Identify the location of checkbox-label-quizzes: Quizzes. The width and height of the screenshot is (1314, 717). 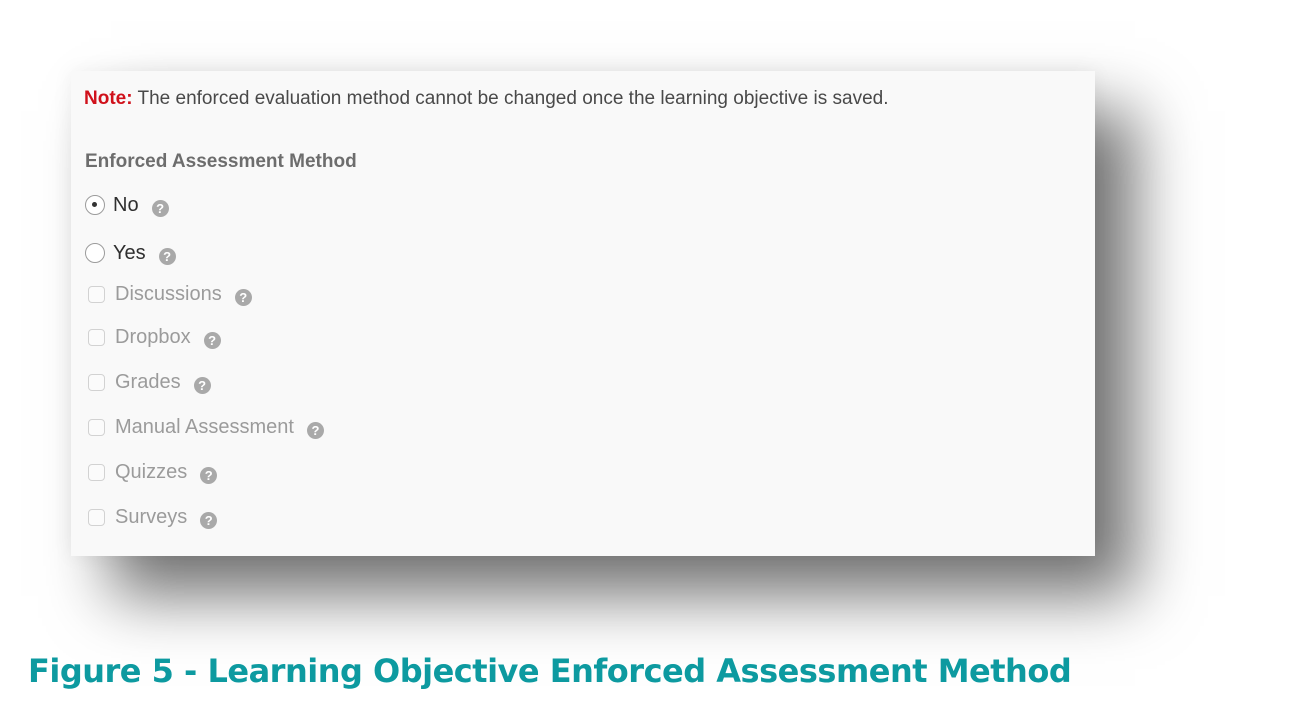
(151, 471).